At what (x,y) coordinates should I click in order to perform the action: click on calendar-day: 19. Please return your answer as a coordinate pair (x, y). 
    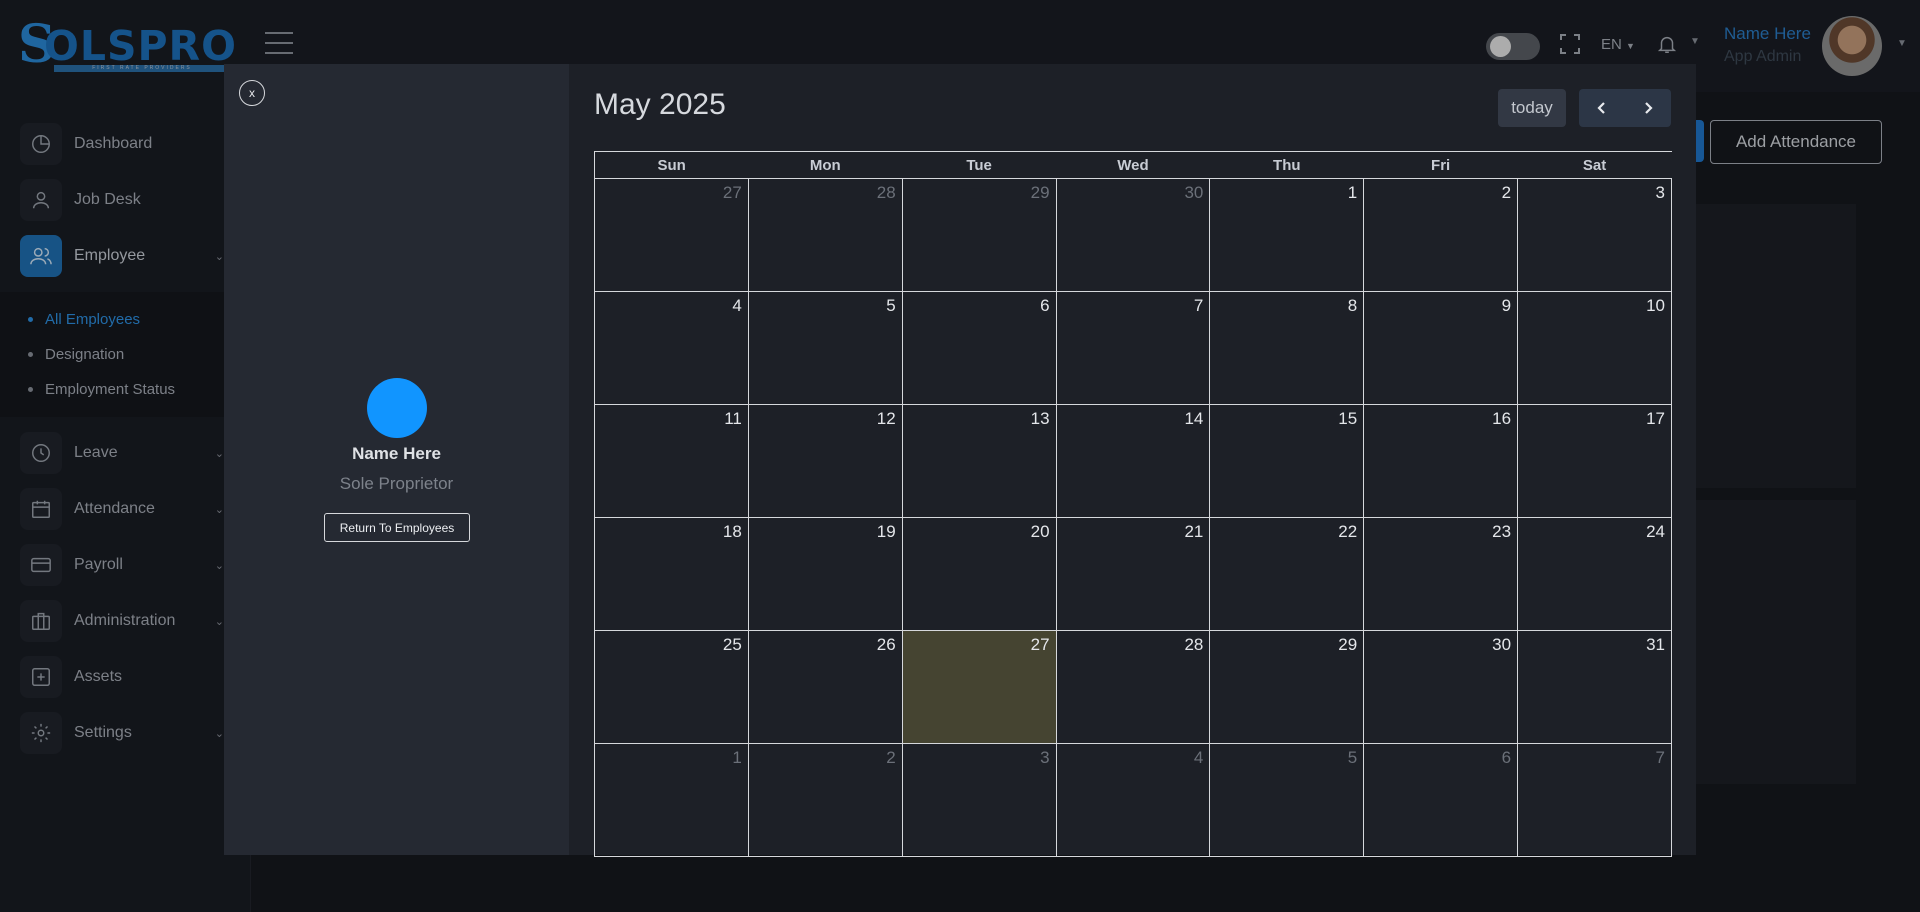
    Looking at the image, I should click on (825, 574).